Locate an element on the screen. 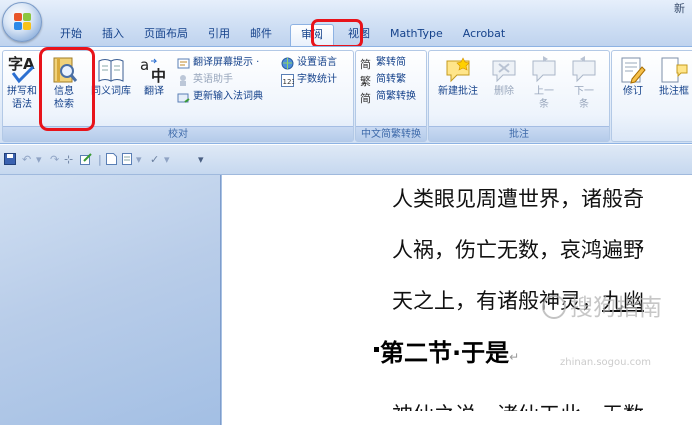 This screenshot has width=692, height=425. section-heading-text: 第二节·于是 is located at coordinates (445, 353).